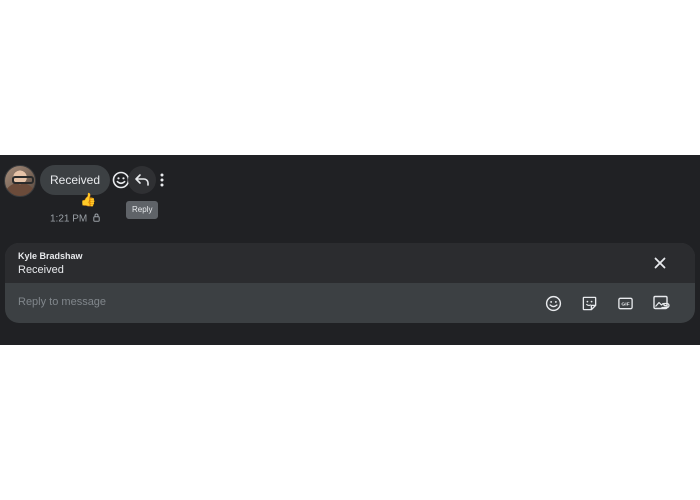 The image size is (700, 500). I want to click on message-timestamp: 1:21 PM, so click(75, 219).